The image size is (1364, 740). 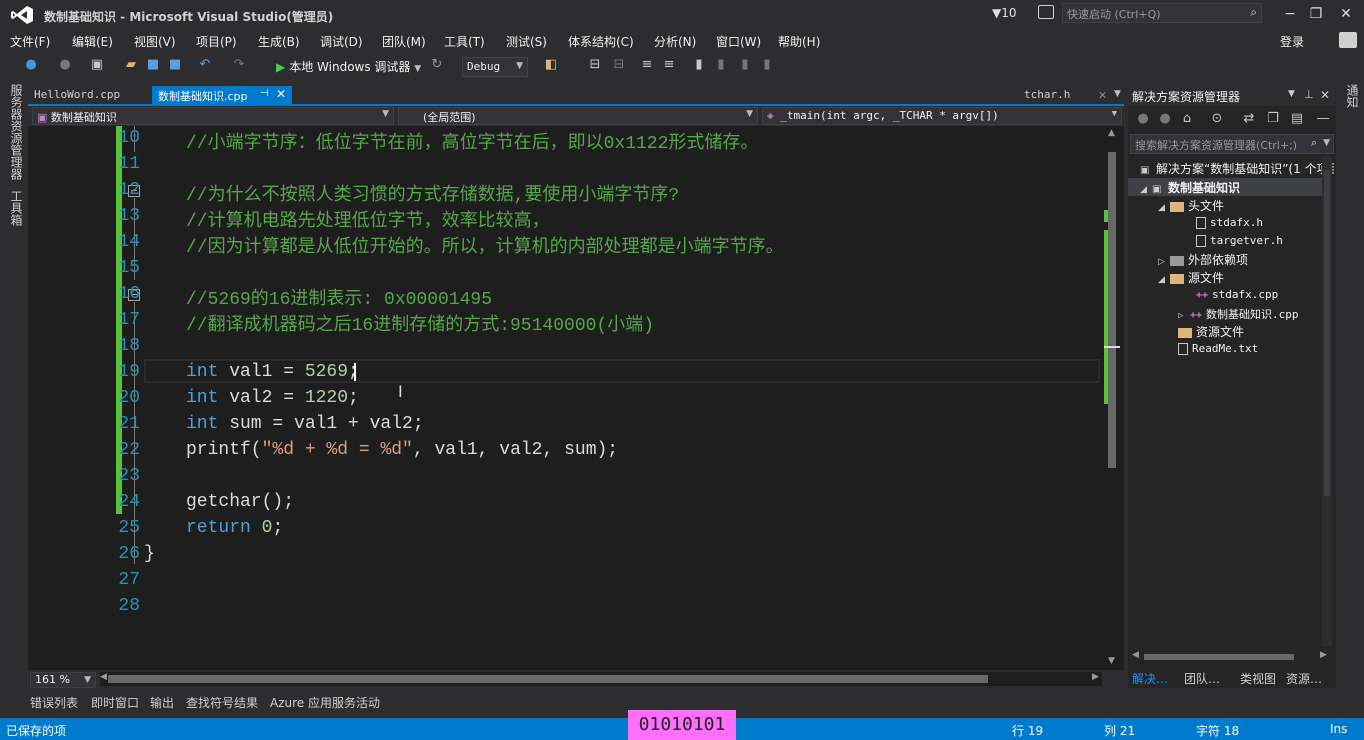 What do you see at coordinates (1297, 119) in the screenshot?
I see `show-all-files-icon: ▤` at bounding box center [1297, 119].